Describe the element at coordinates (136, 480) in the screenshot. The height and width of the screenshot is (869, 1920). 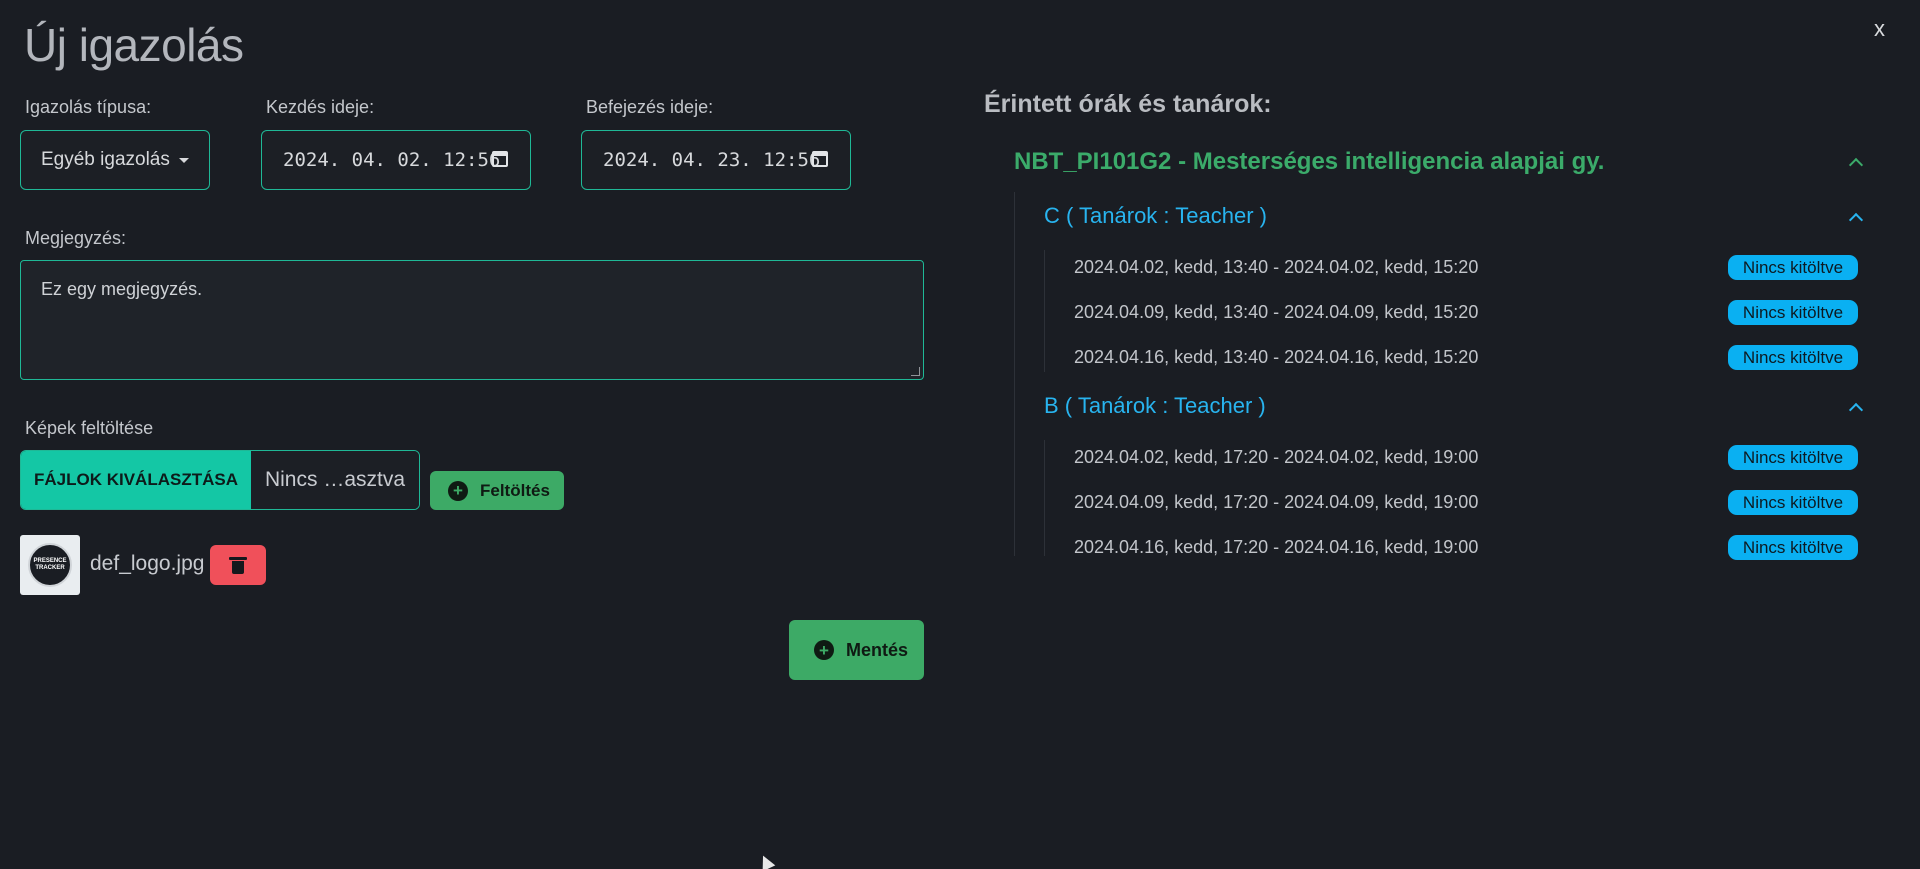
I see `choose-files-button: FÁJLOK KIVÁLASZTÁSA` at that location.